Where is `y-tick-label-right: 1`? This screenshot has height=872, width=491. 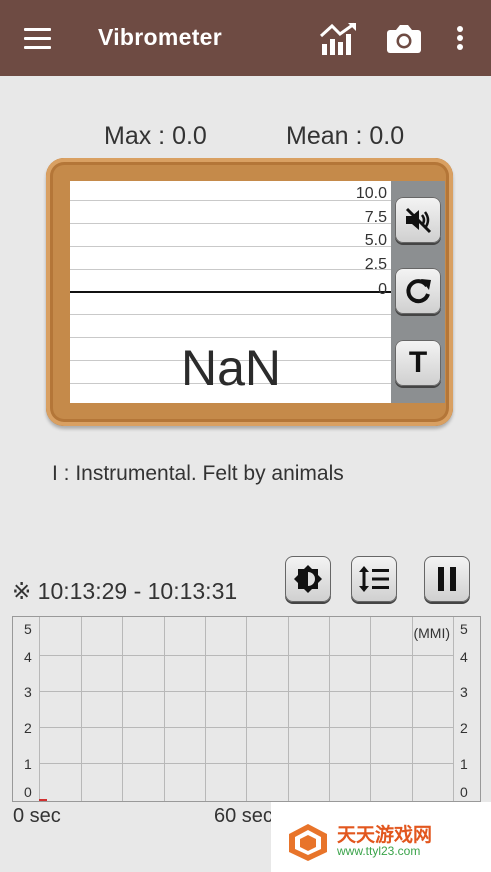
y-tick-label-right: 1 is located at coordinates (464, 764).